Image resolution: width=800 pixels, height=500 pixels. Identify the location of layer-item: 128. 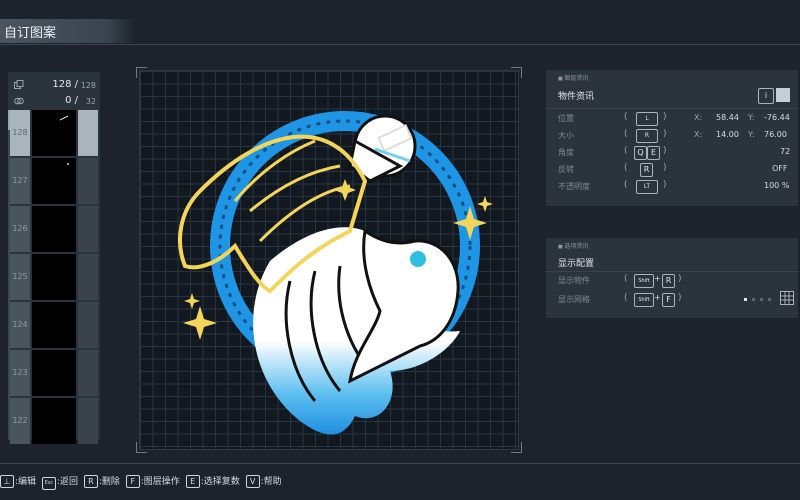
(54, 133).